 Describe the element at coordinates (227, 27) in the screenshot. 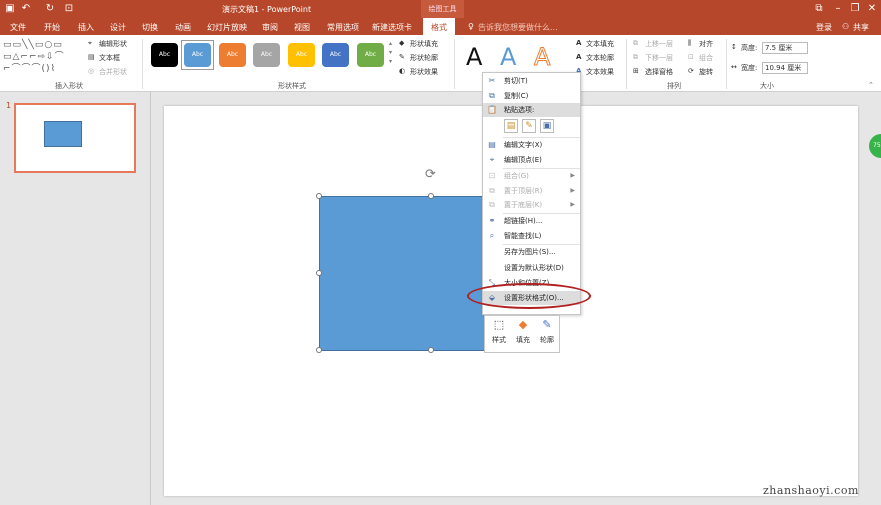

I see `tab-slideshow: 幻灯片放映` at that location.